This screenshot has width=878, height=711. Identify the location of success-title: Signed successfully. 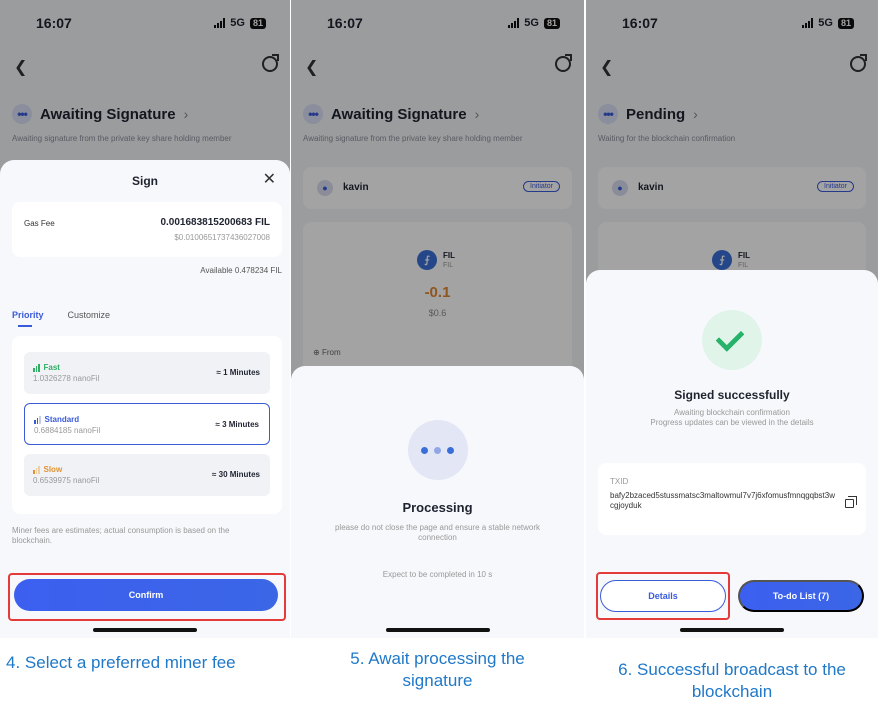
(732, 395).